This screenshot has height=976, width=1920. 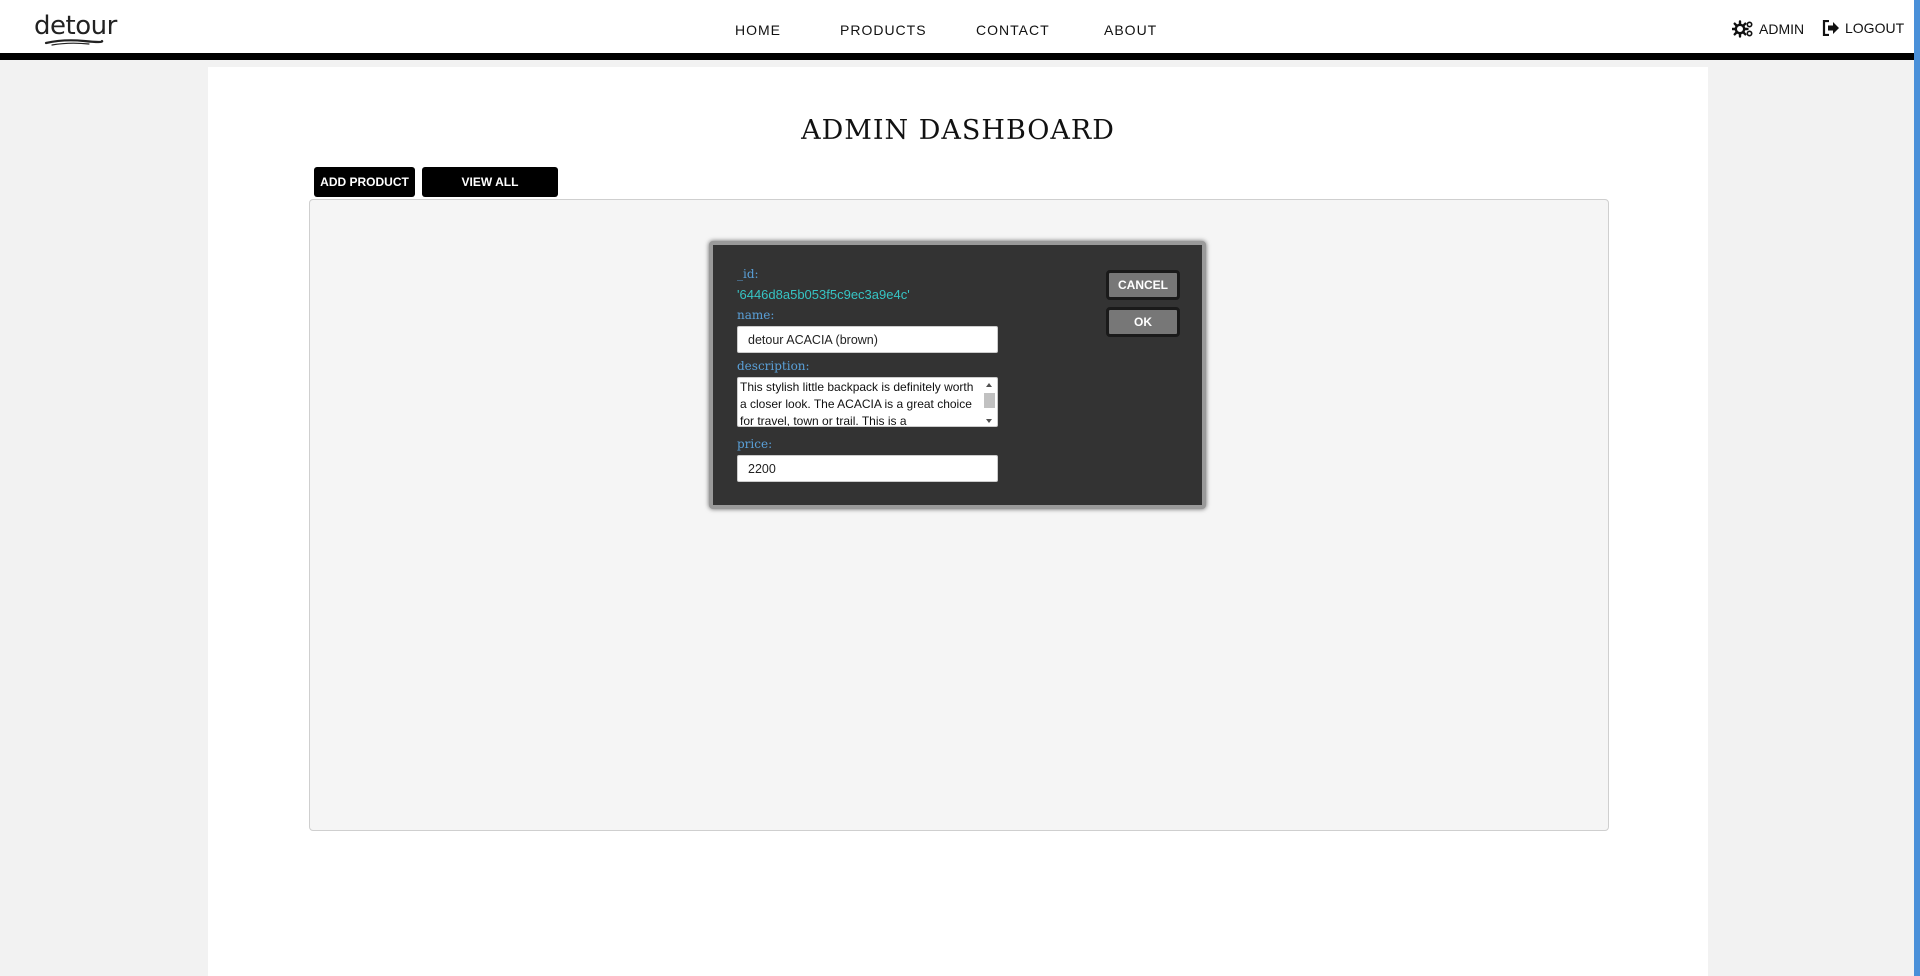 I want to click on cancel-button: CANCEL, so click(x=1143, y=285).